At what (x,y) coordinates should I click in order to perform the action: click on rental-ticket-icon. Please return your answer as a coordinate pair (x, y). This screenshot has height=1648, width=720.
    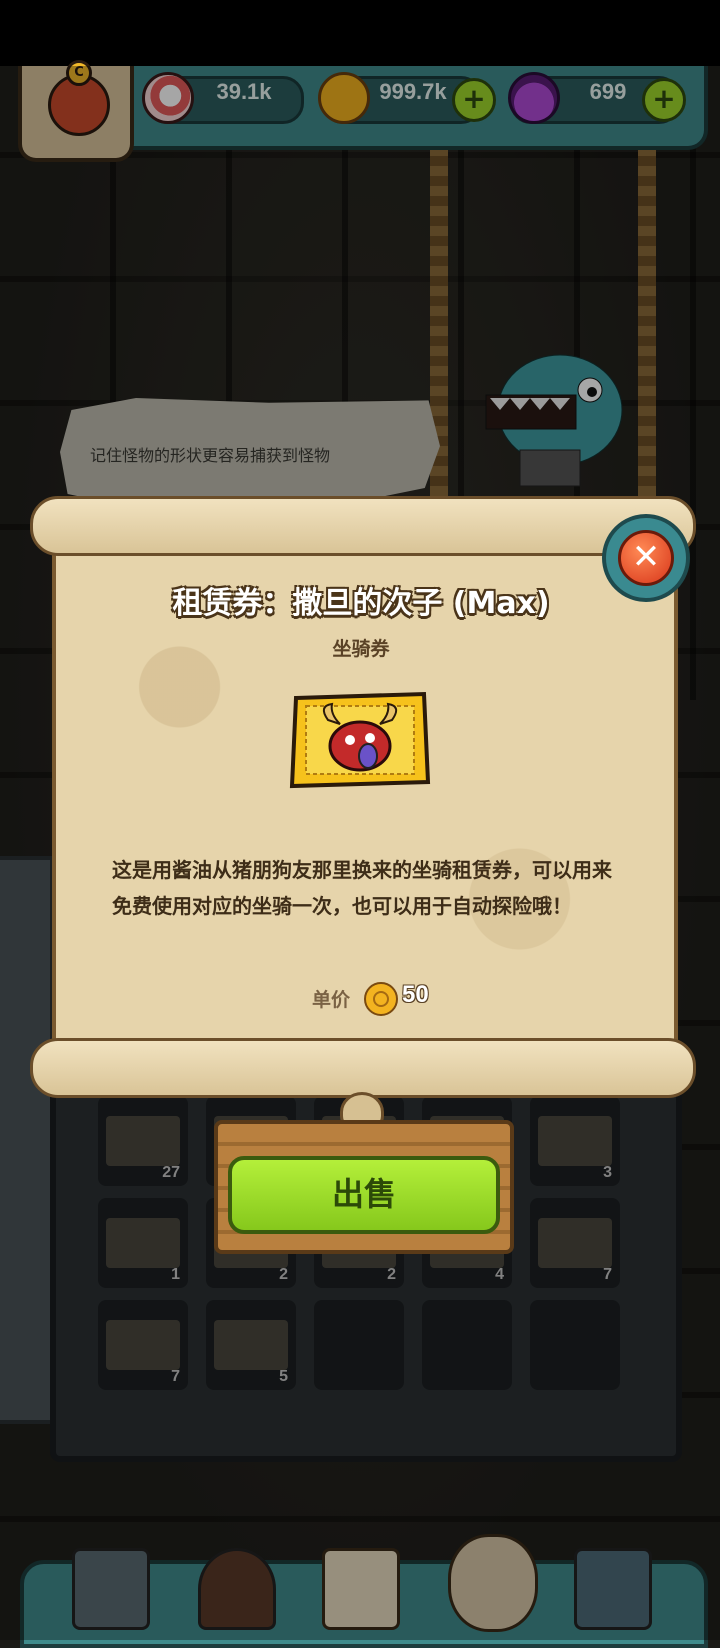
    Looking at the image, I should click on (360, 740).